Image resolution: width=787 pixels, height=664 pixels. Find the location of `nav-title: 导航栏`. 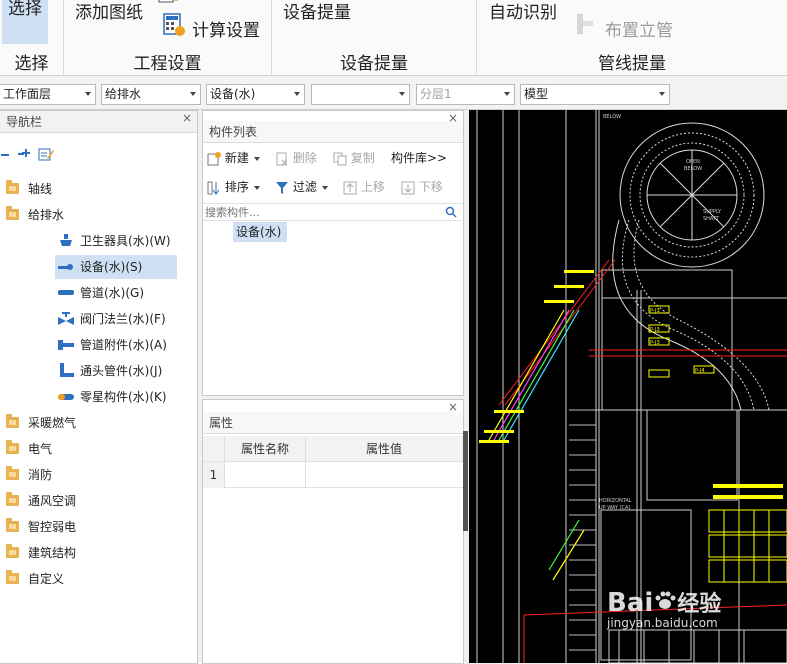

nav-title: 导航栏 is located at coordinates (98, 122).